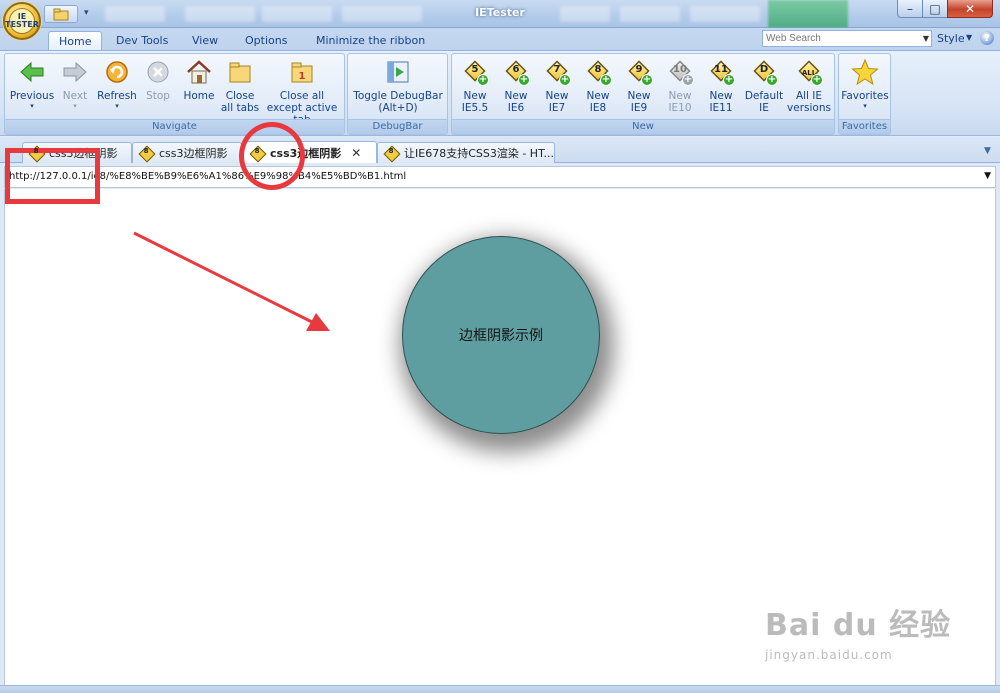  Describe the element at coordinates (516, 108) in the screenshot. I see `ie-version-label: IE6` at that location.